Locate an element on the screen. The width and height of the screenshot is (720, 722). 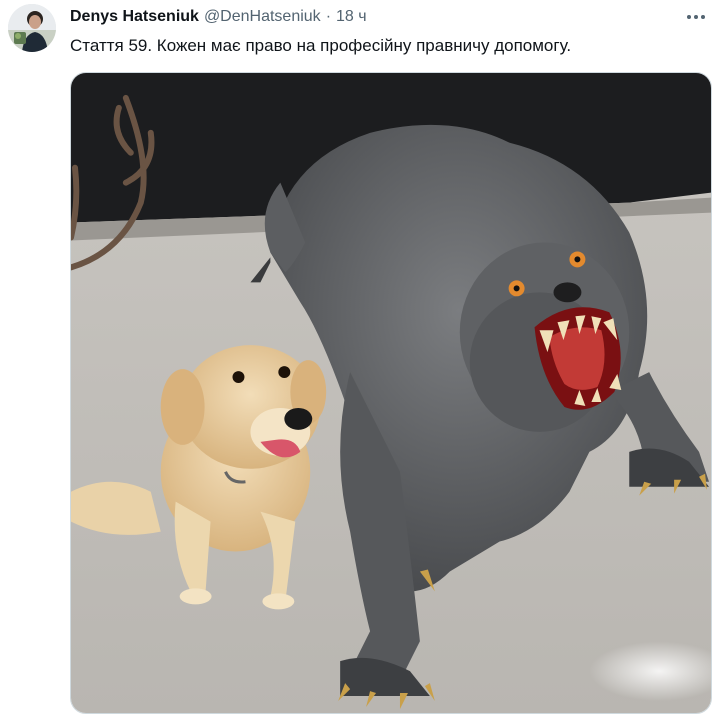
more-horizontal-icon is located at coordinates (696, 17).